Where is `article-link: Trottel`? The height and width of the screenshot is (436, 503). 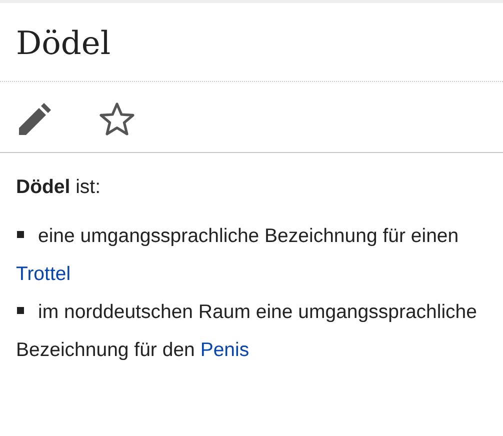
article-link: Trottel is located at coordinates (43, 274).